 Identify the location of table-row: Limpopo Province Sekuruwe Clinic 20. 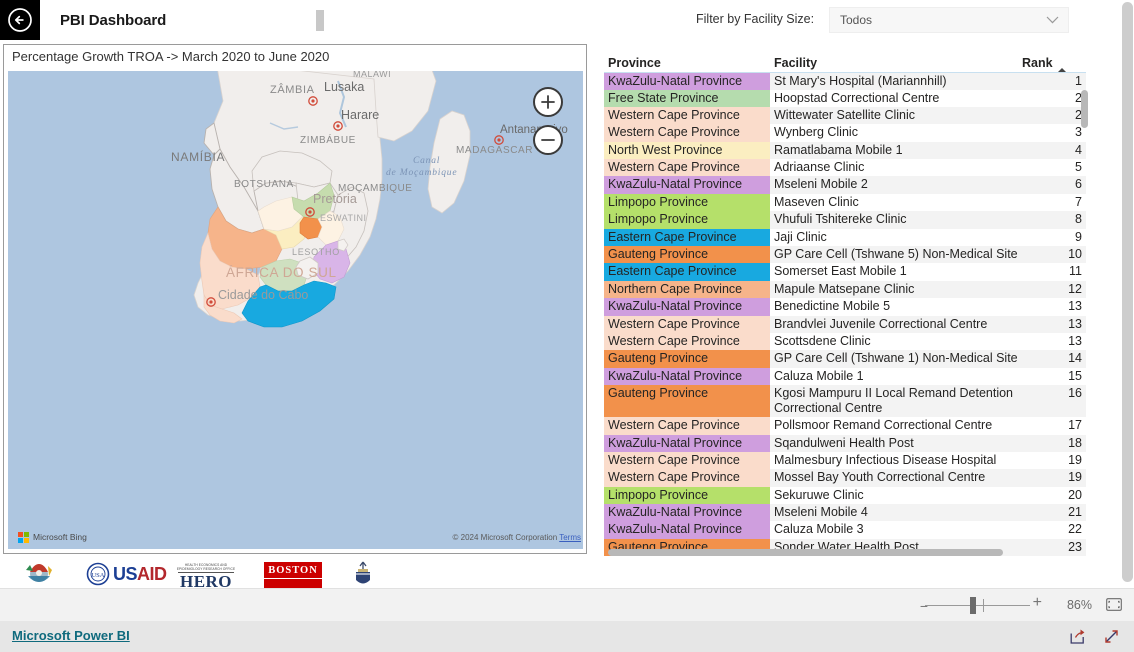
(845, 495).